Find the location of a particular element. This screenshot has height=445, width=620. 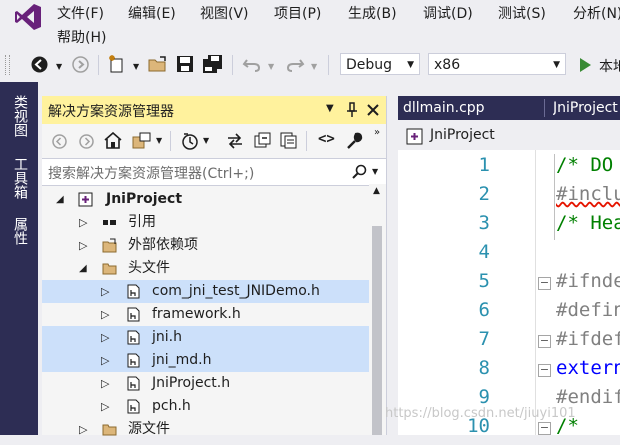

overflow-chevron-icon: » is located at coordinates (377, 132).